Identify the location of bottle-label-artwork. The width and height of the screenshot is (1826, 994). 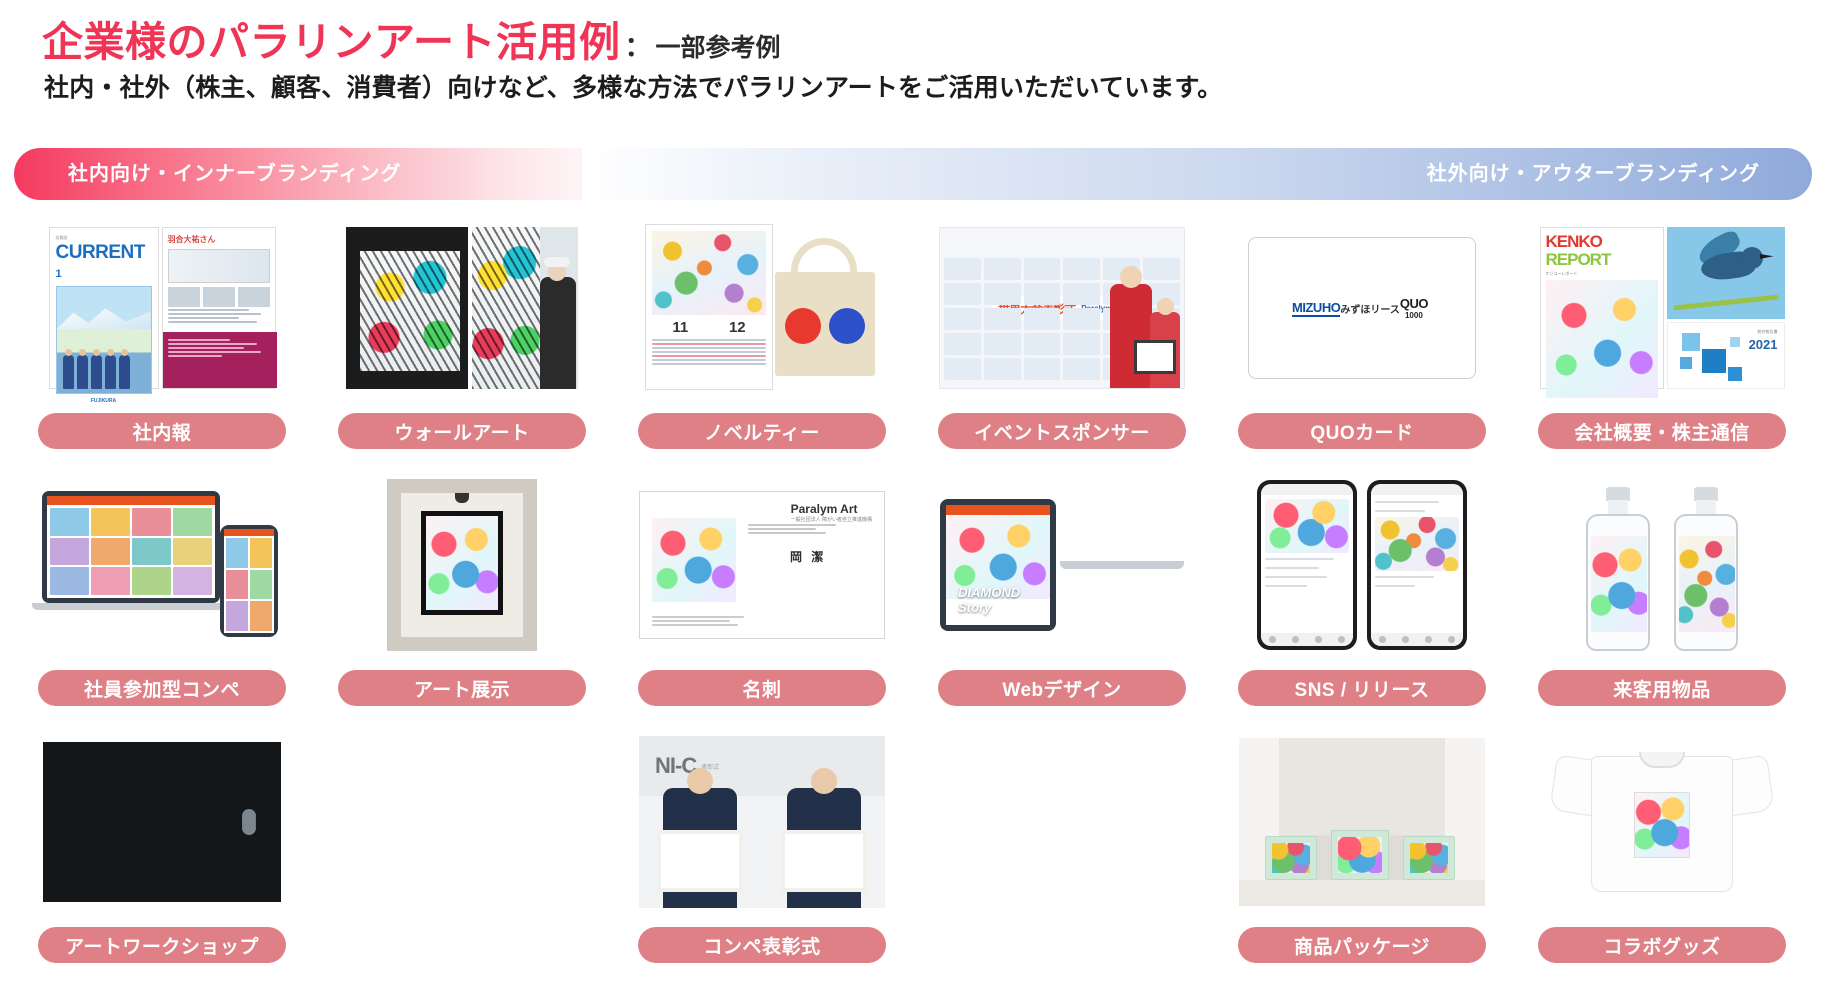
(1707, 584).